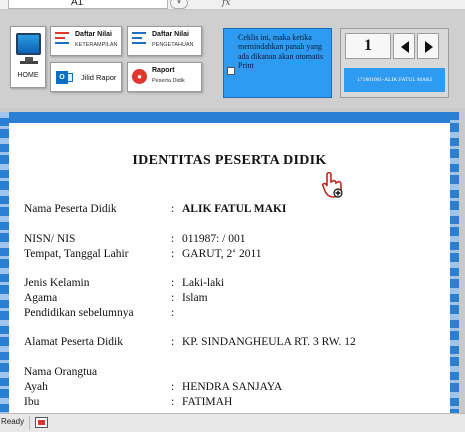 The image size is (465, 432). Describe the element at coordinates (13, 421) in the screenshot. I see `status-ready: Ready` at that location.